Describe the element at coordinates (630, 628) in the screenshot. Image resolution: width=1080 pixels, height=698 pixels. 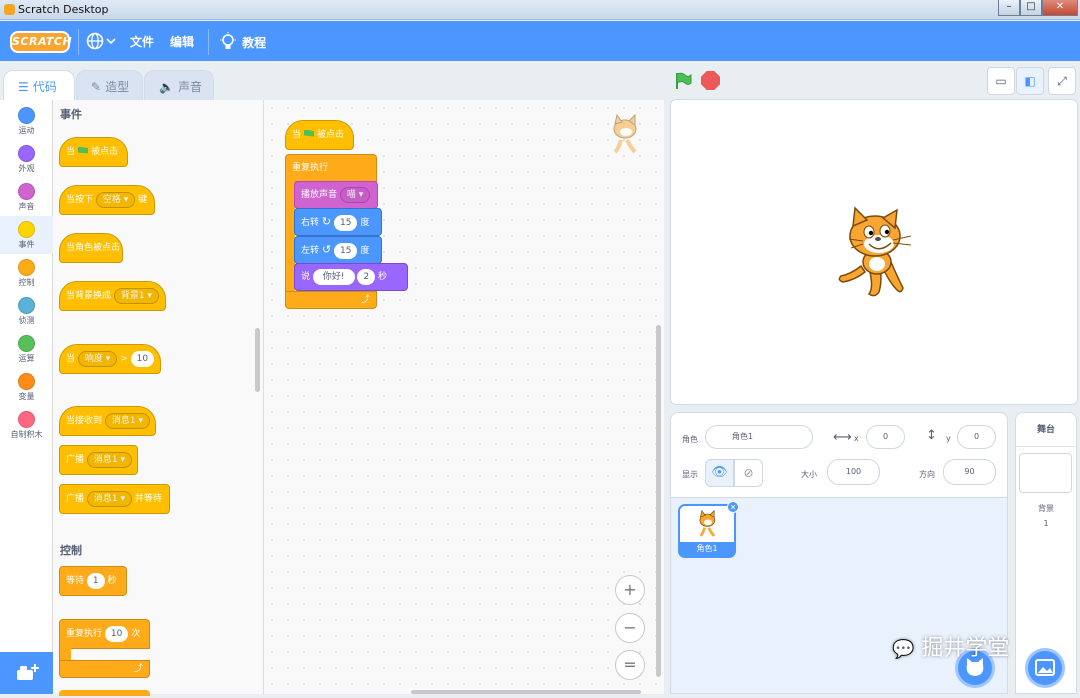
I see `zoom-out-button: −` at that location.